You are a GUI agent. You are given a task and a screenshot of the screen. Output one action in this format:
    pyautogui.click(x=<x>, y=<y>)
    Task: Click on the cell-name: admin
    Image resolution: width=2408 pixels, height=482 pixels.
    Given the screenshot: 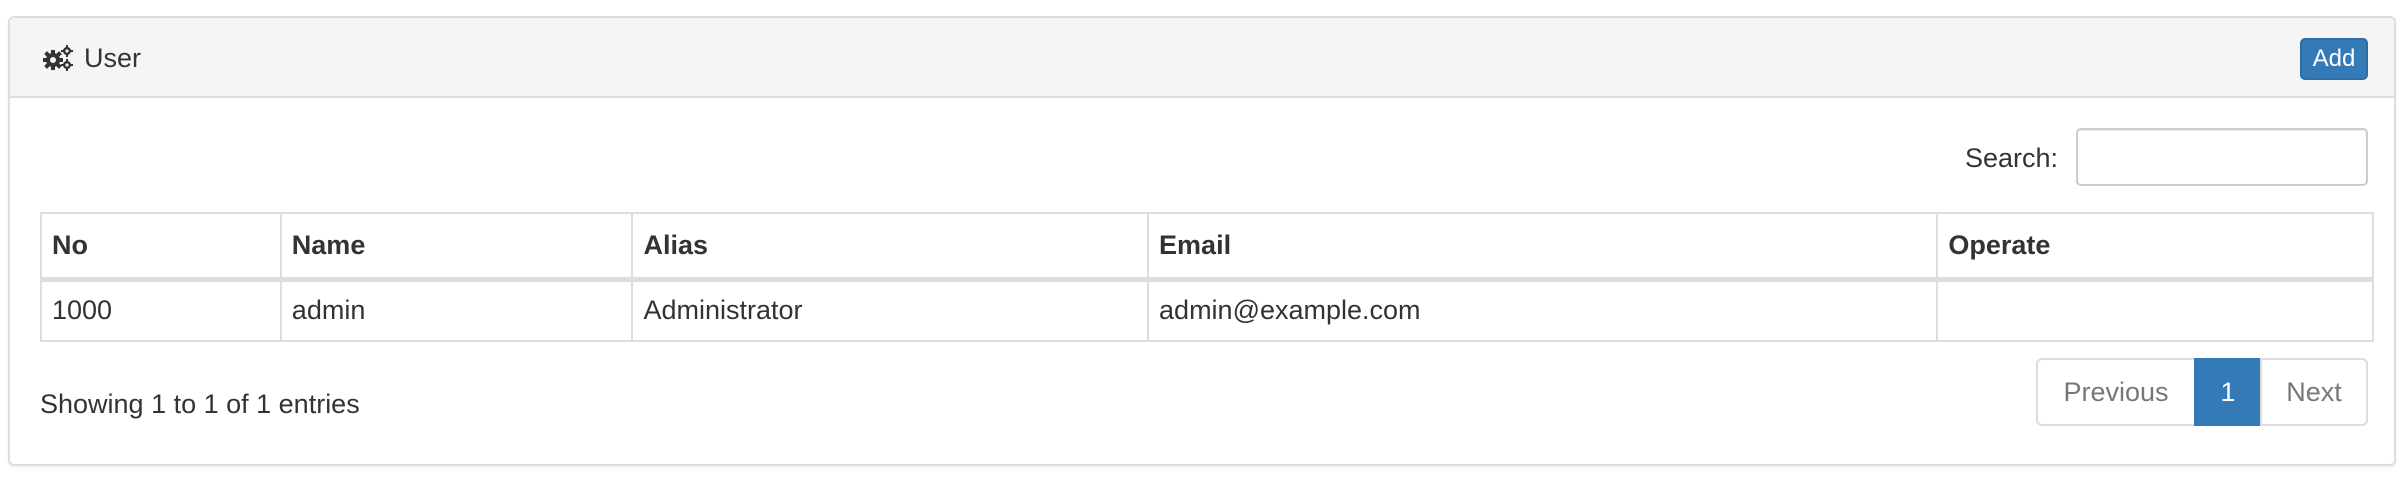 What is the action you would take?
    pyautogui.click(x=456, y=310)
    